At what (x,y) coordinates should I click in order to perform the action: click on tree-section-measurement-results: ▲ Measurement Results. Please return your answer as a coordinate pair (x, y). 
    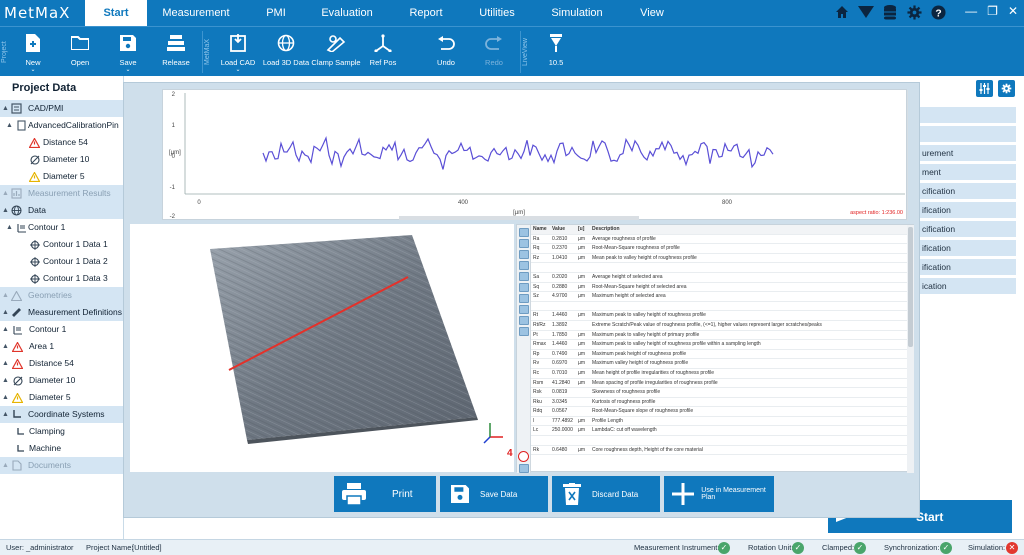
    Looking at the image, I should click on (61, 193).